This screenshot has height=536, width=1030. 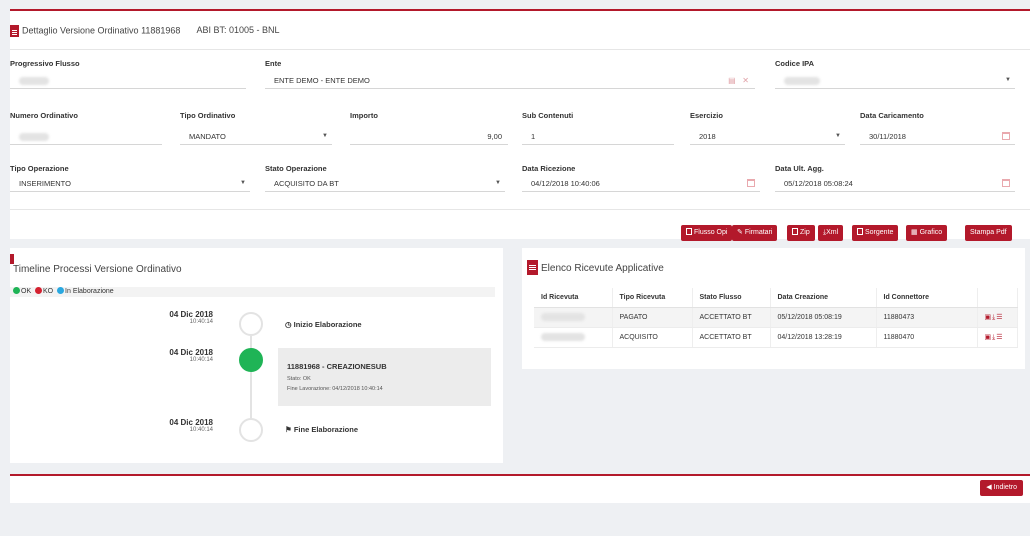 What do you see at coordinates (39, 168) in the screenshot?
I see `tipo-operazione-label: Tipo Operazione` at bounding box center [39, 168].